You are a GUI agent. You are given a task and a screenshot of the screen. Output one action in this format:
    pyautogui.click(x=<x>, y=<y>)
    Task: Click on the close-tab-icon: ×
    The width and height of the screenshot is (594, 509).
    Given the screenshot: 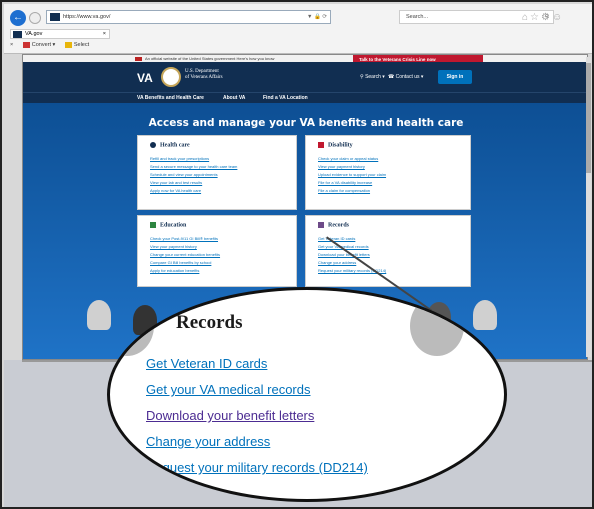 What is the action you would take?
    pyautogui.click(x=104, y=34)
    